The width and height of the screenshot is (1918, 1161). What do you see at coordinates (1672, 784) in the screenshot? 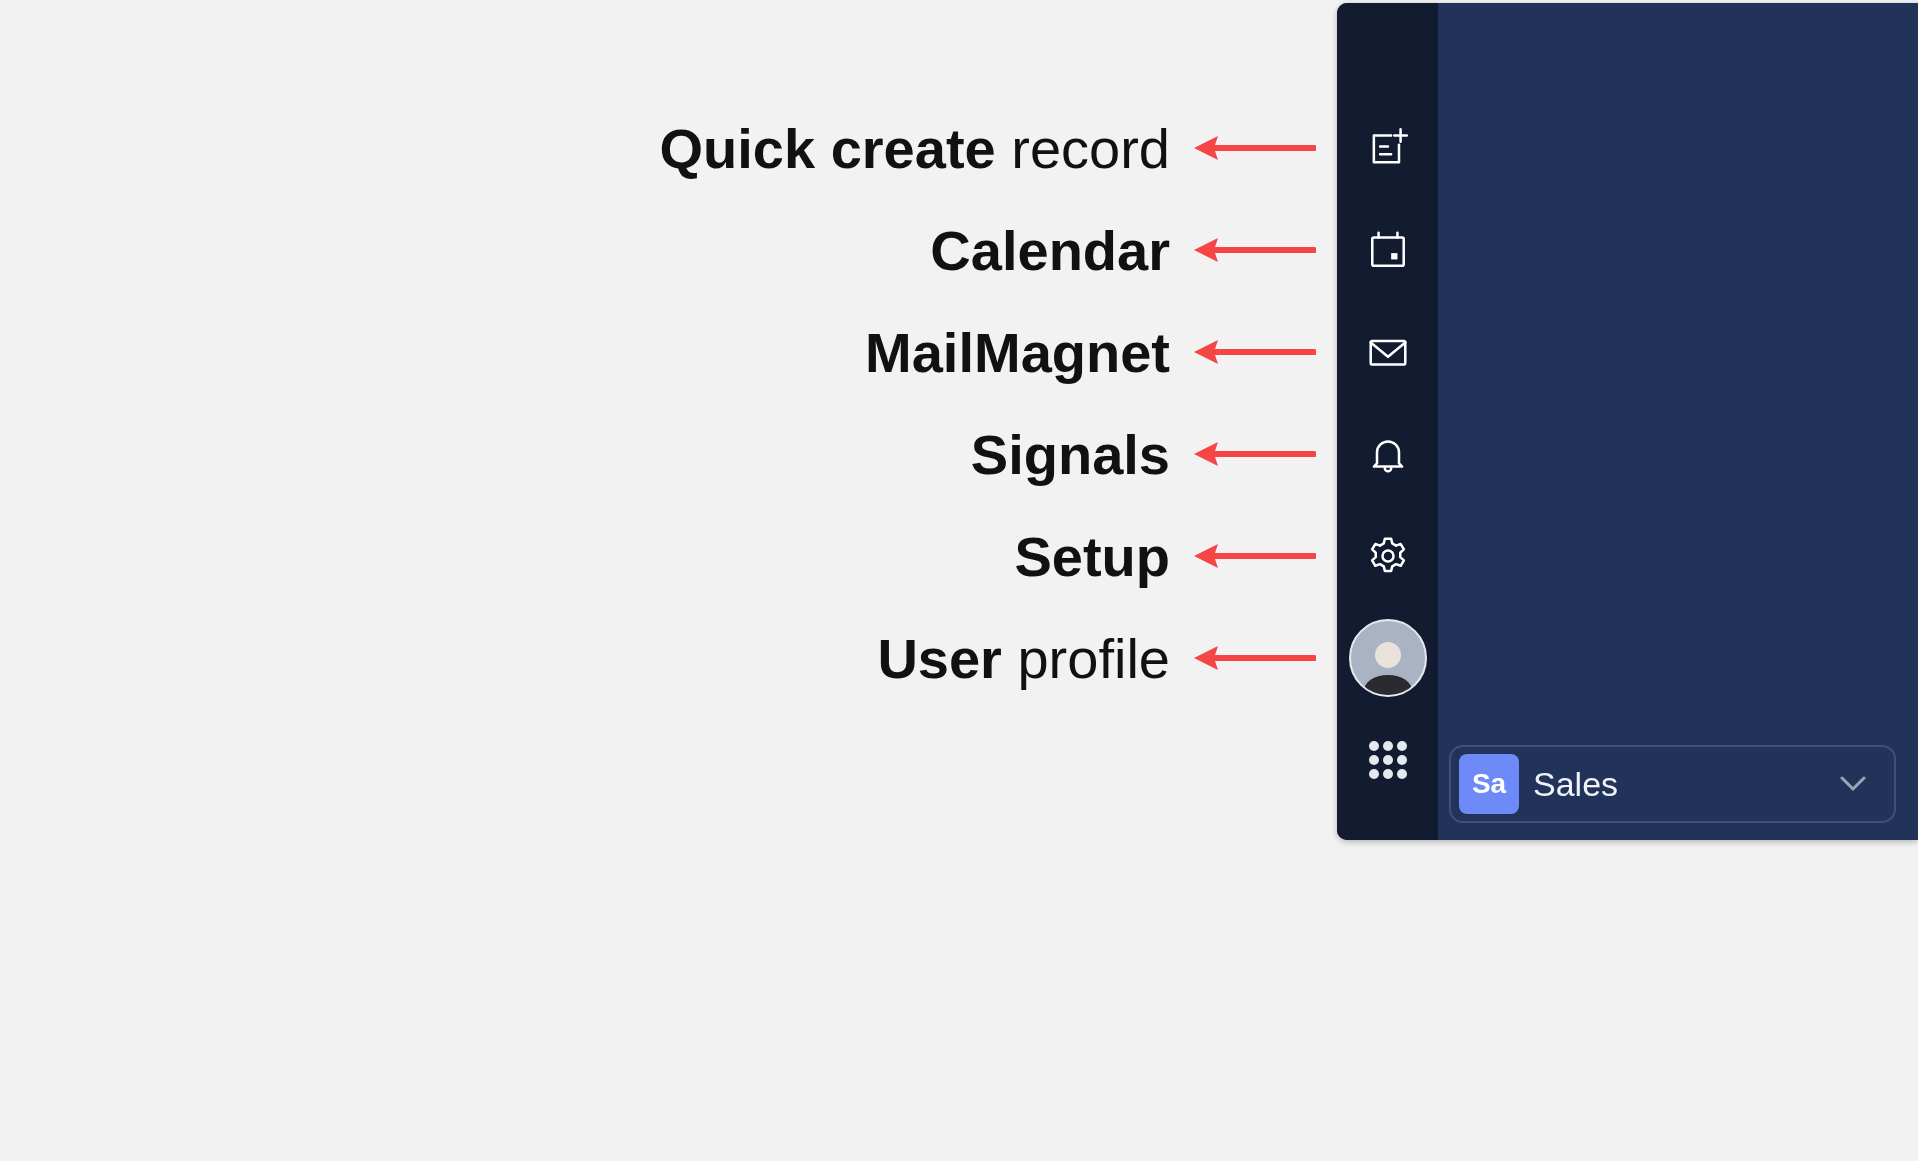
I see `workspace-selector: Sa Sales` at bounding box center [1672, 784].